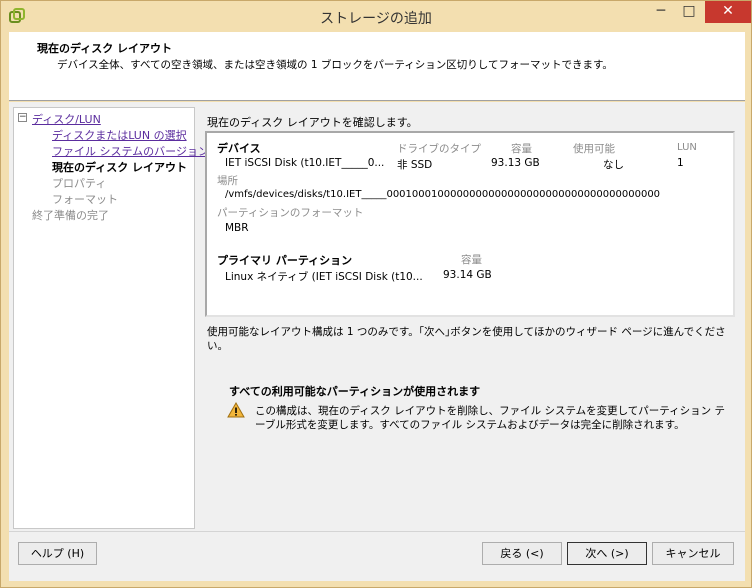 Image resolution: width=752 pixels, height=588 pixels. What do you see at coordinates (70, 215) in the screenshot?
I see `sidebar-item-ready-to-complete: 終了準備の完了` at bounding box center [70, 215].